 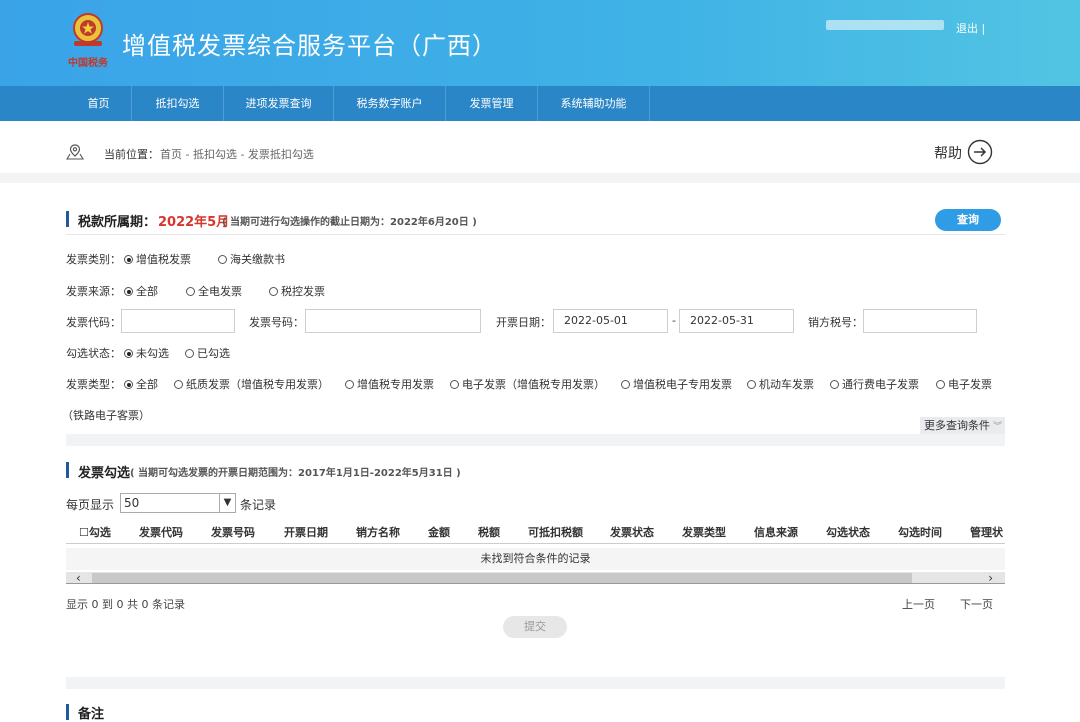 I want to click on radio-label: 全部, so click(x=147, y=291).